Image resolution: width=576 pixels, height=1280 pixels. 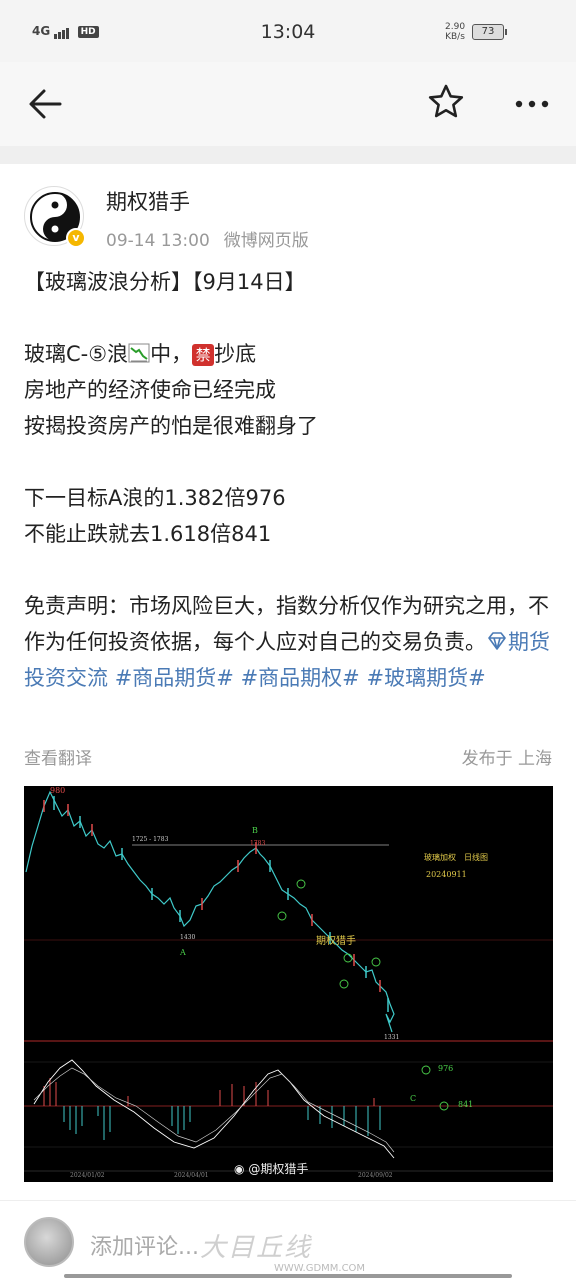 I want to click on site-watermark: 大目丘线, so click(x=256, y=1248).